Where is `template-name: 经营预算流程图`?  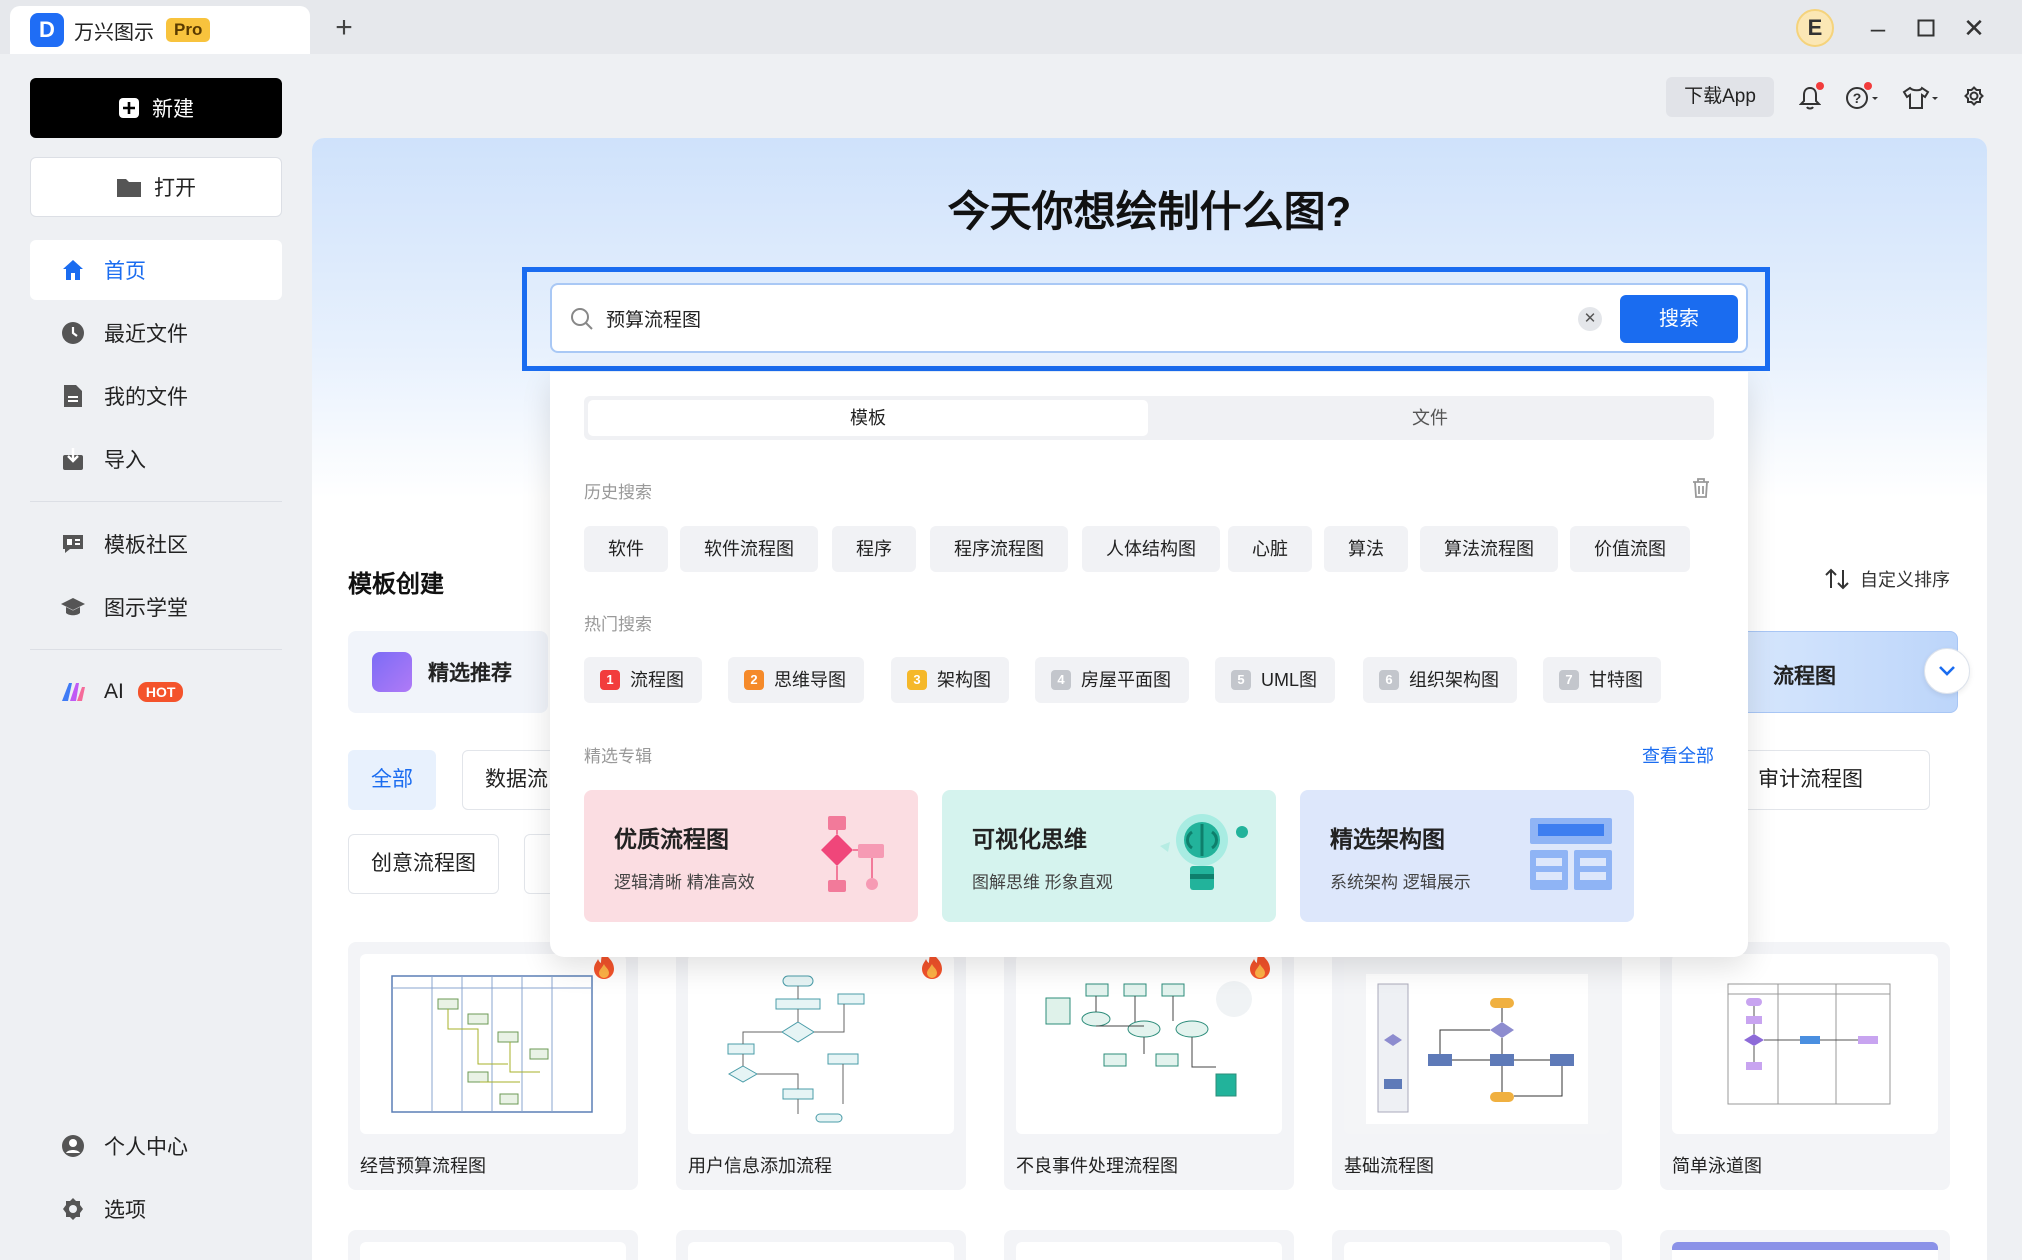
template-name: 经营预算流程图 is located at coordinates (423, 1166).